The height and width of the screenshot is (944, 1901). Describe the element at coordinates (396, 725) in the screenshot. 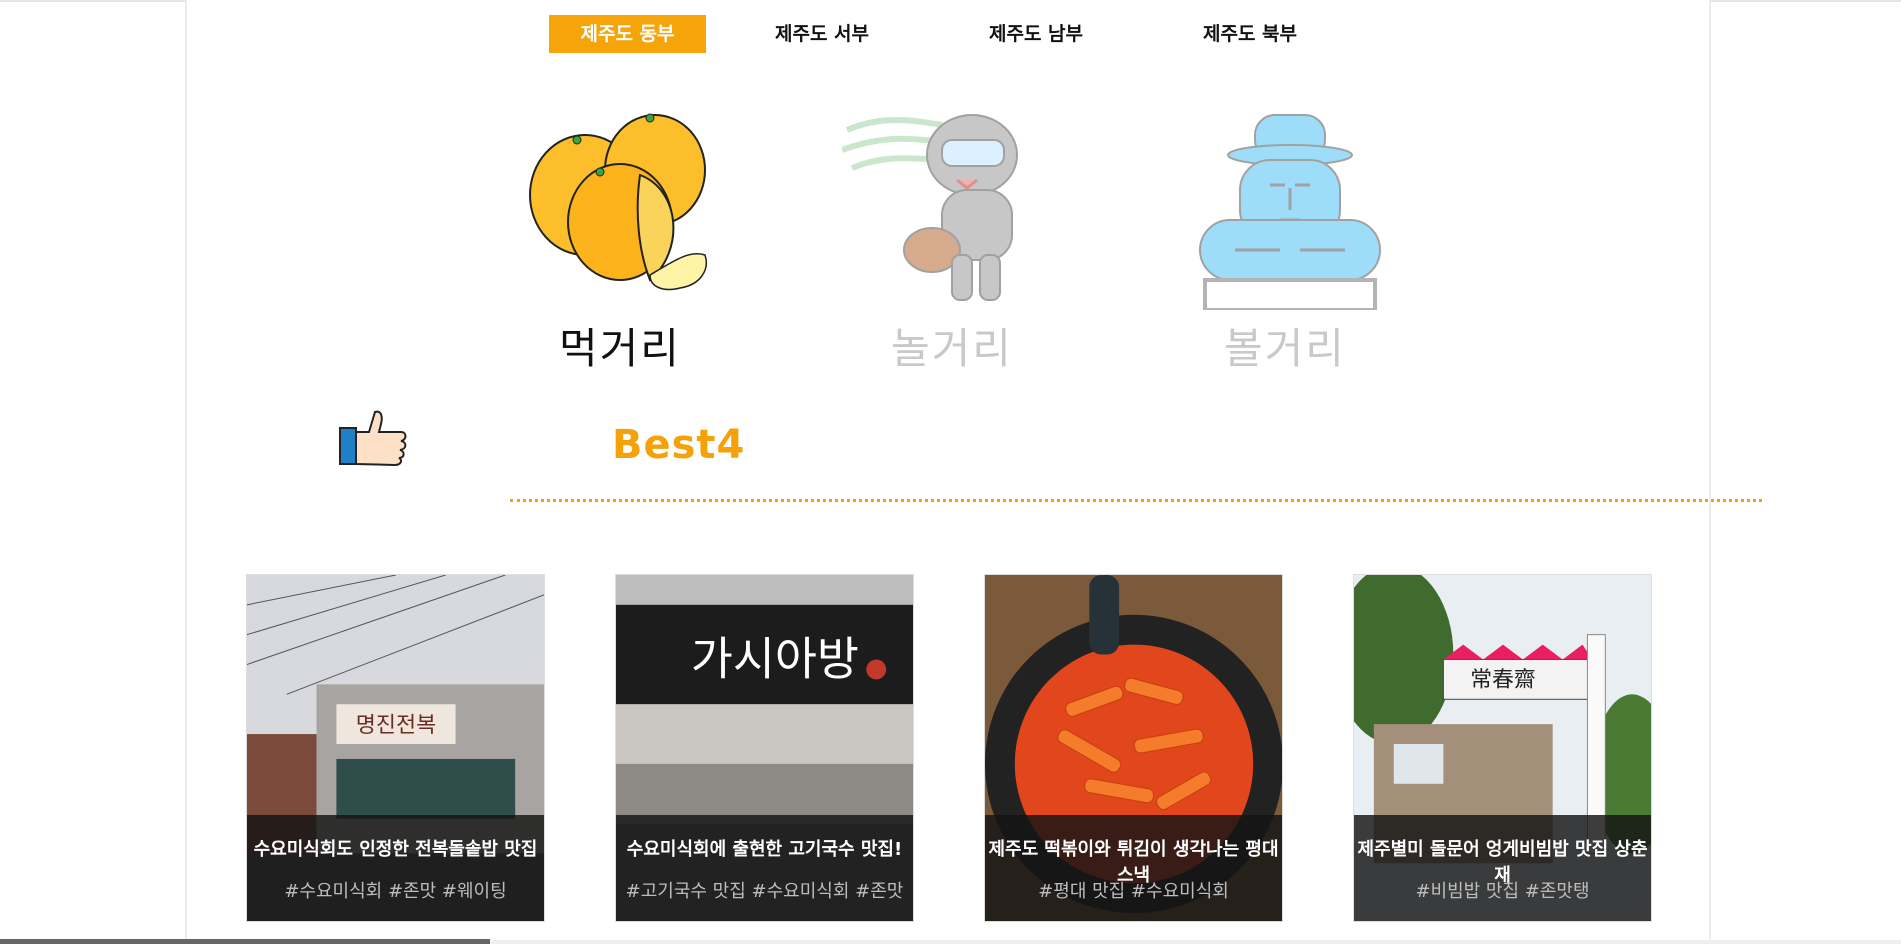

I see `shop-sign-1: 명진전복` at that location.